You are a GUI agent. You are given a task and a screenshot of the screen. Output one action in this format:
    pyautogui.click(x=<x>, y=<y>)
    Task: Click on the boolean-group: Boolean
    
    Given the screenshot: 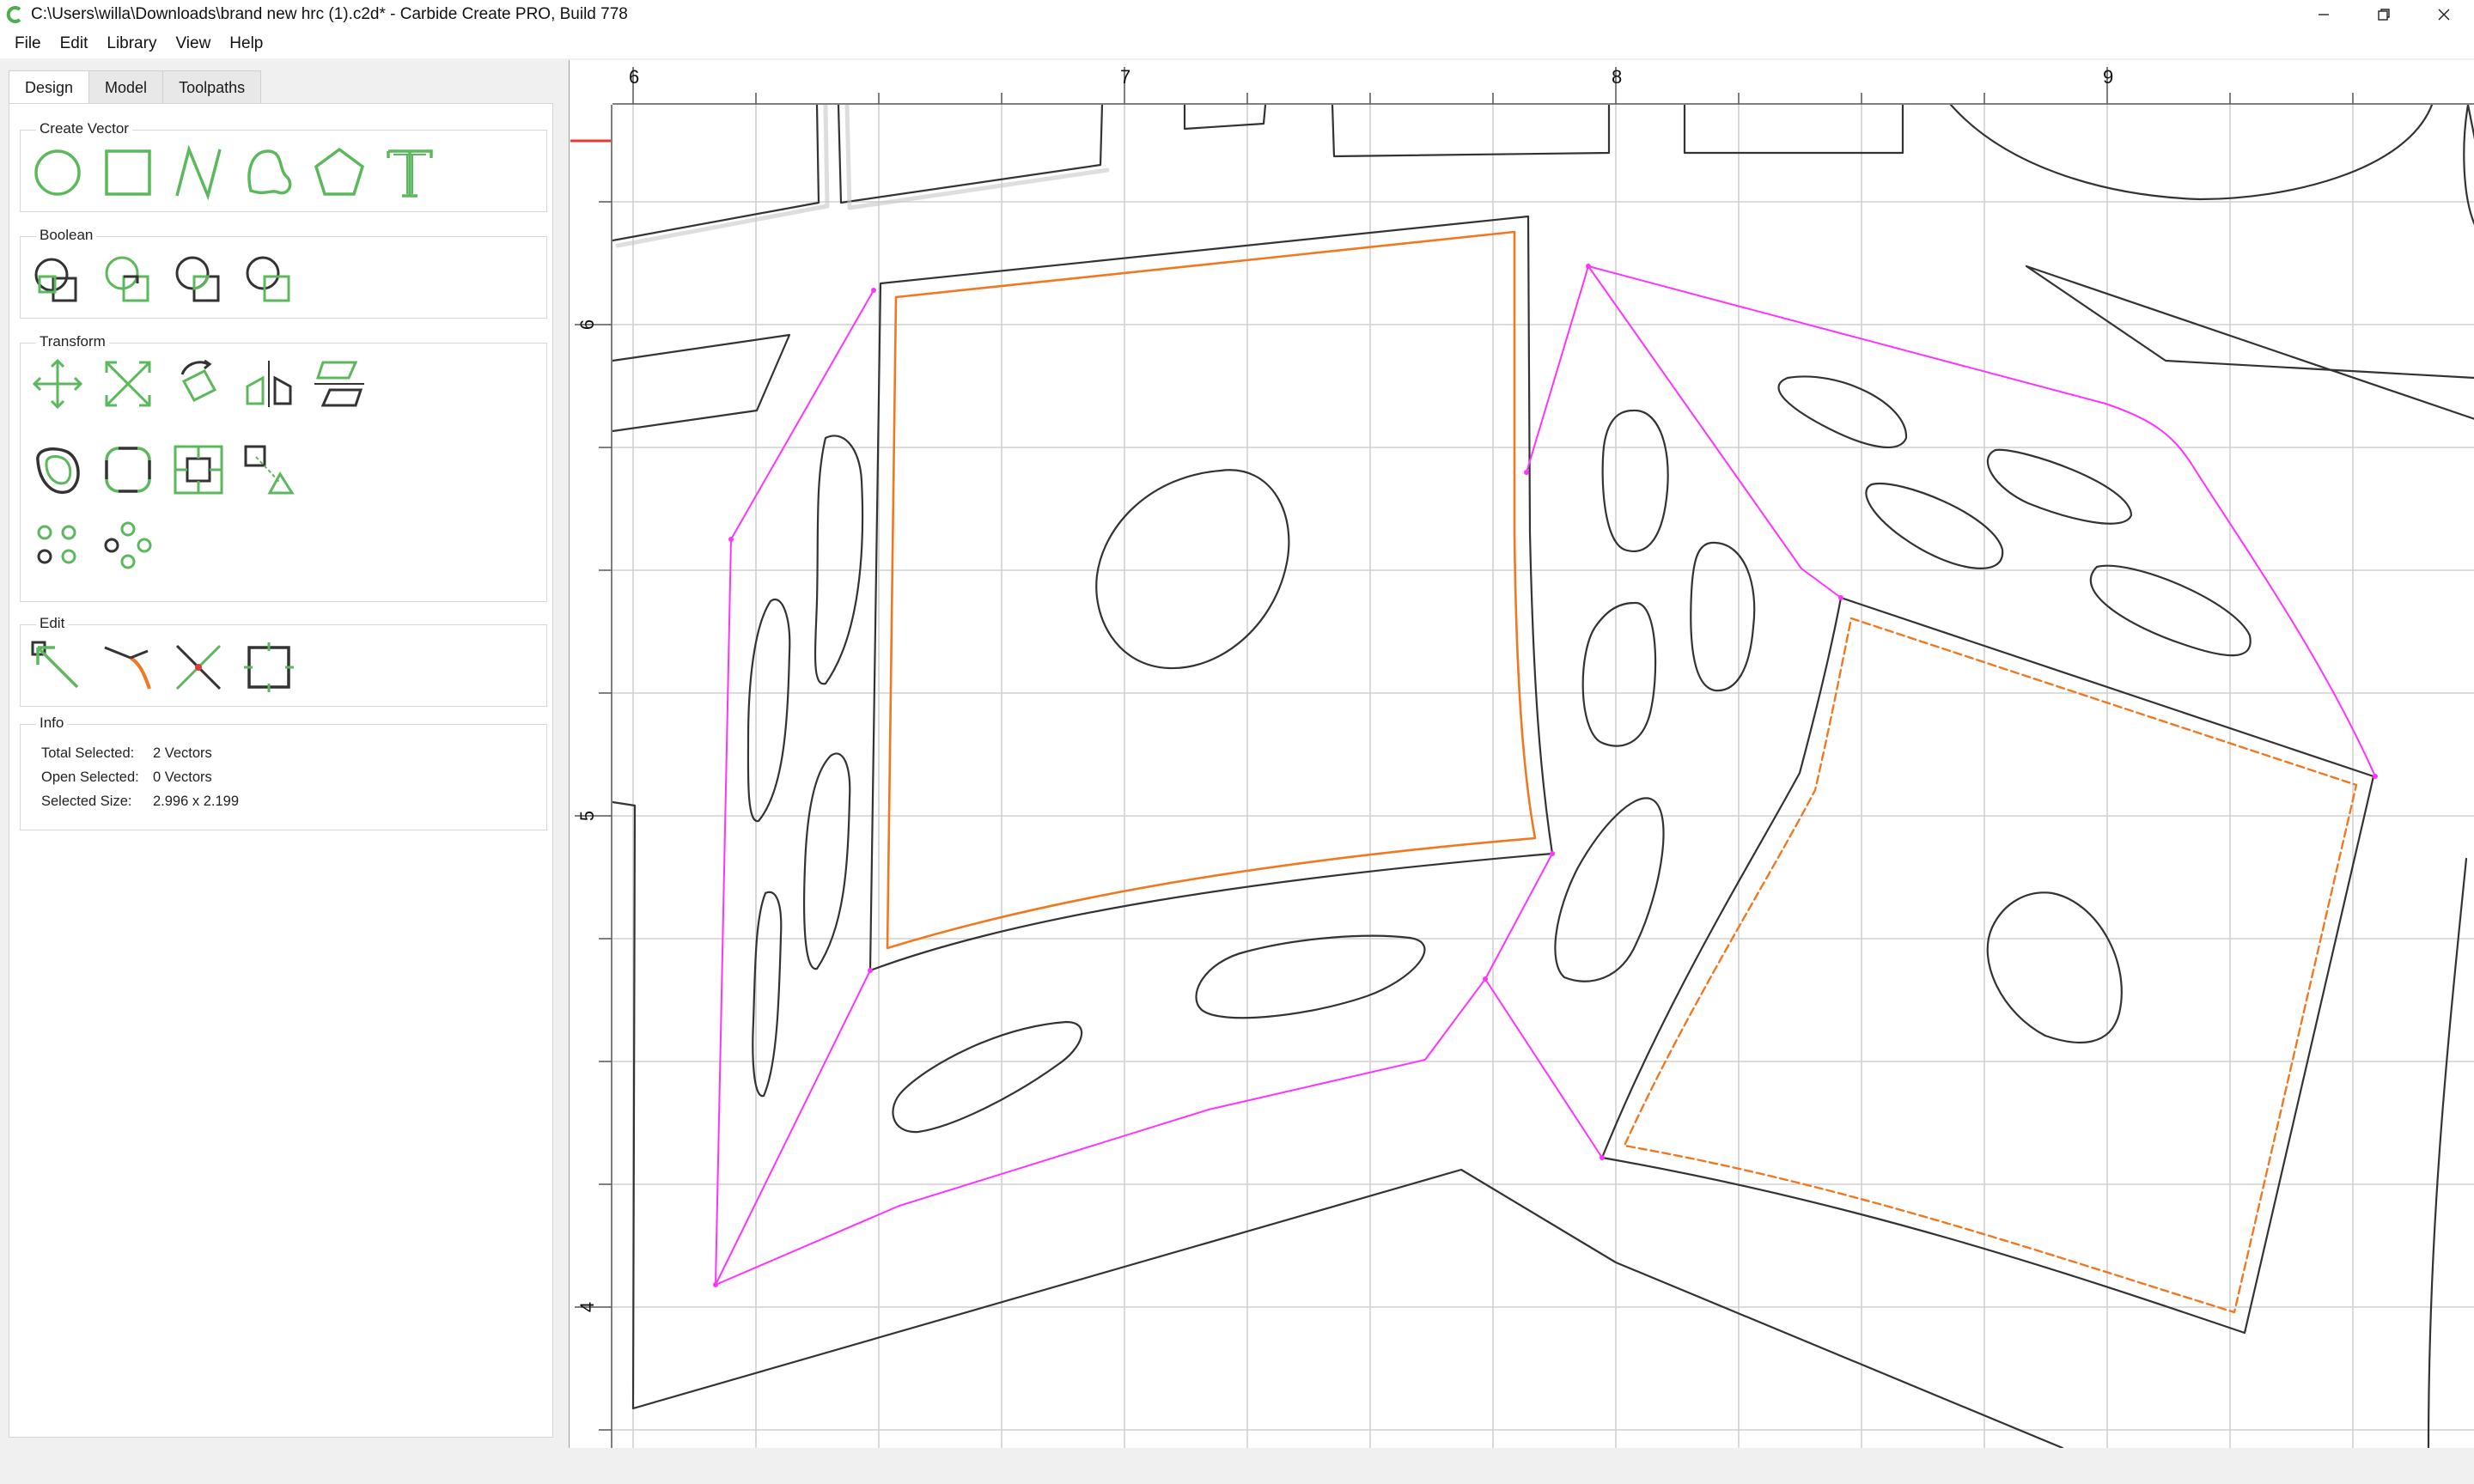 What is the action you would take?
    pyautogui.click(x=283, y=273)
    